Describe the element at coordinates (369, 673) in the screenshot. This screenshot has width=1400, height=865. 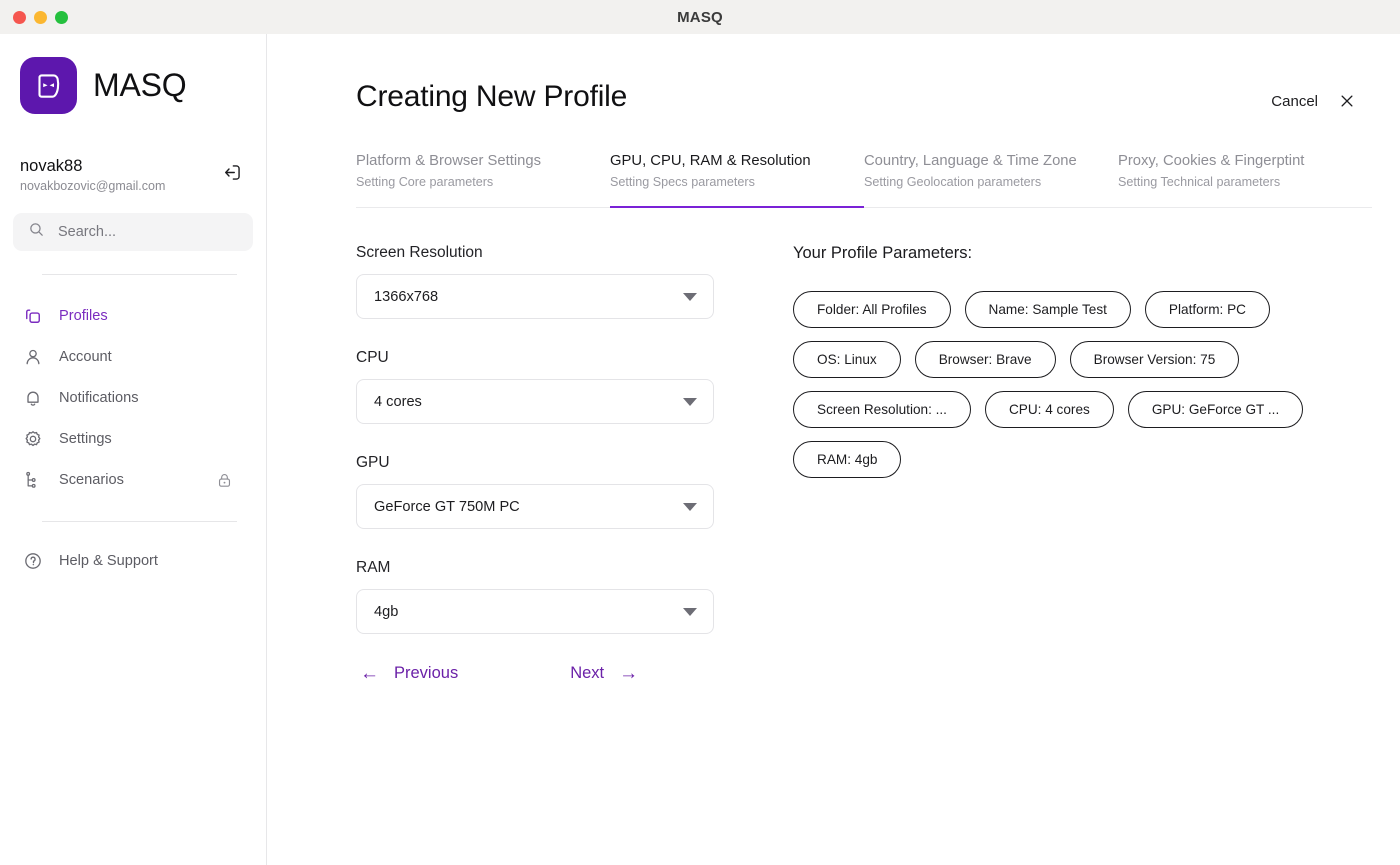
I see `arrow-left-icon: ←` at that location.